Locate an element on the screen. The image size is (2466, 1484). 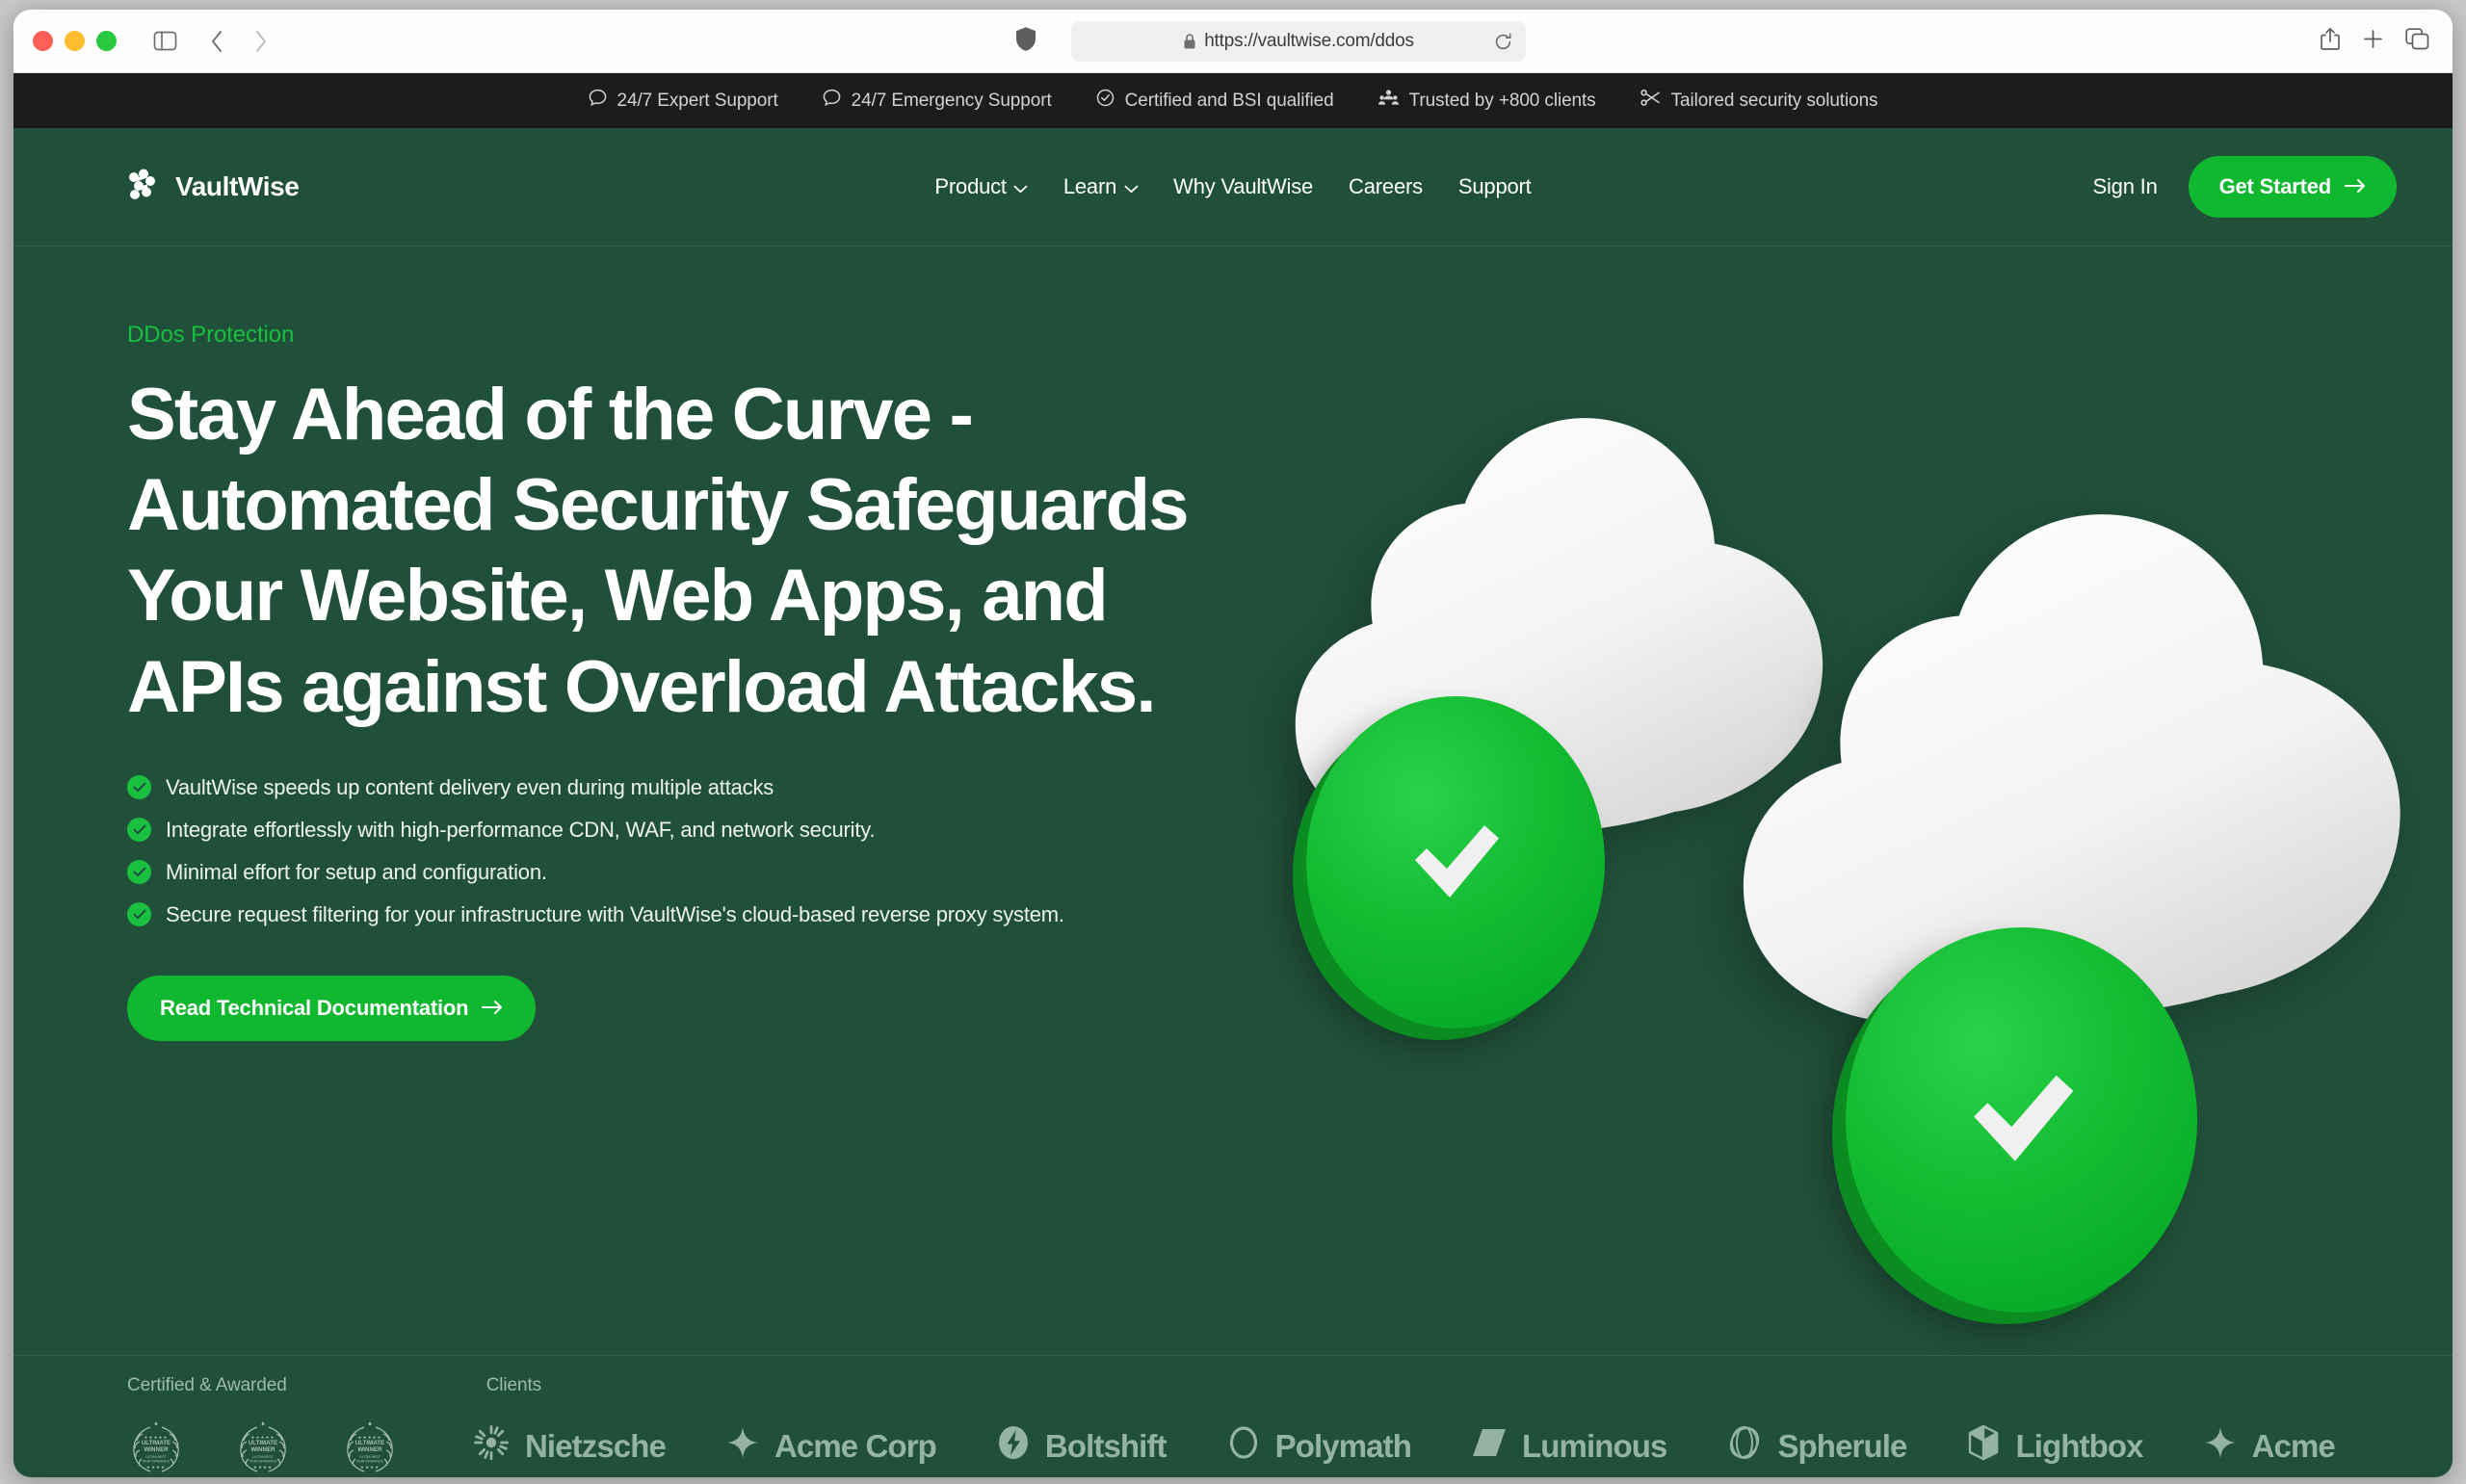
svg-text: WINNER is located at coordinates (262, 1449).